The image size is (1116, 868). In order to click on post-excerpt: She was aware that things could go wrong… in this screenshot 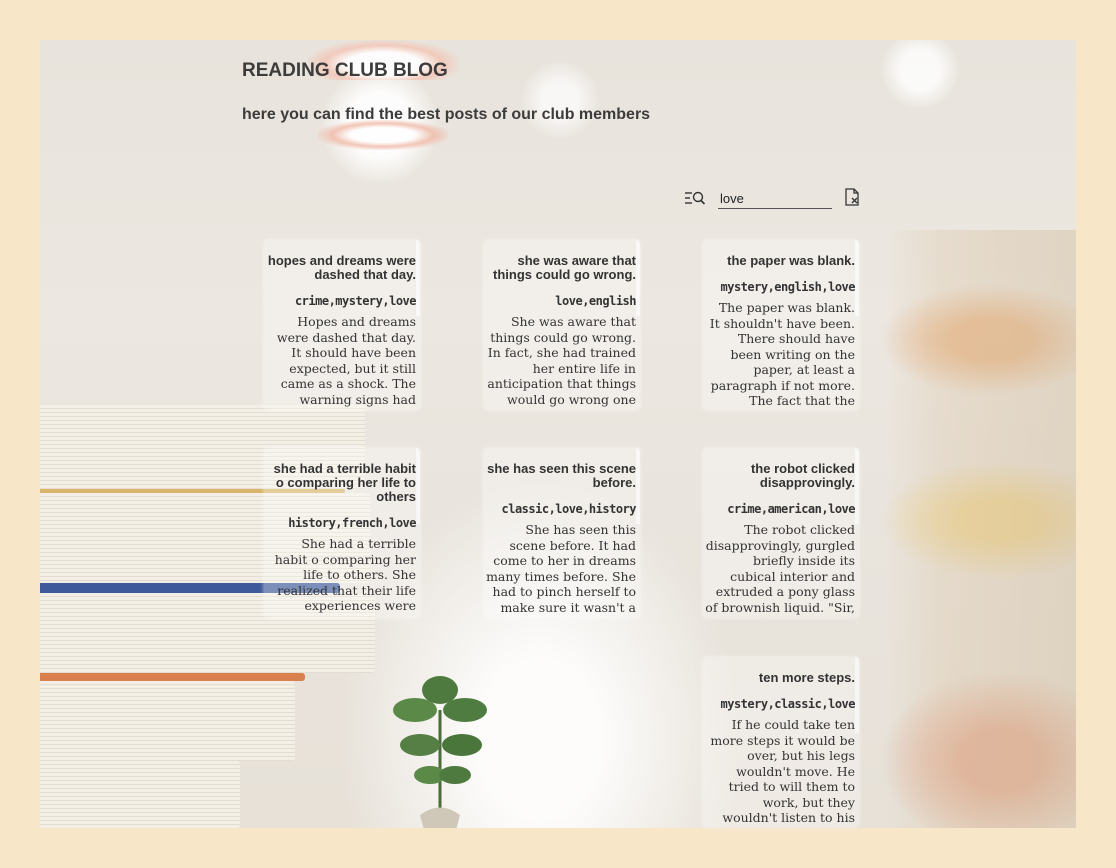, I will do `click(561, 362)`.